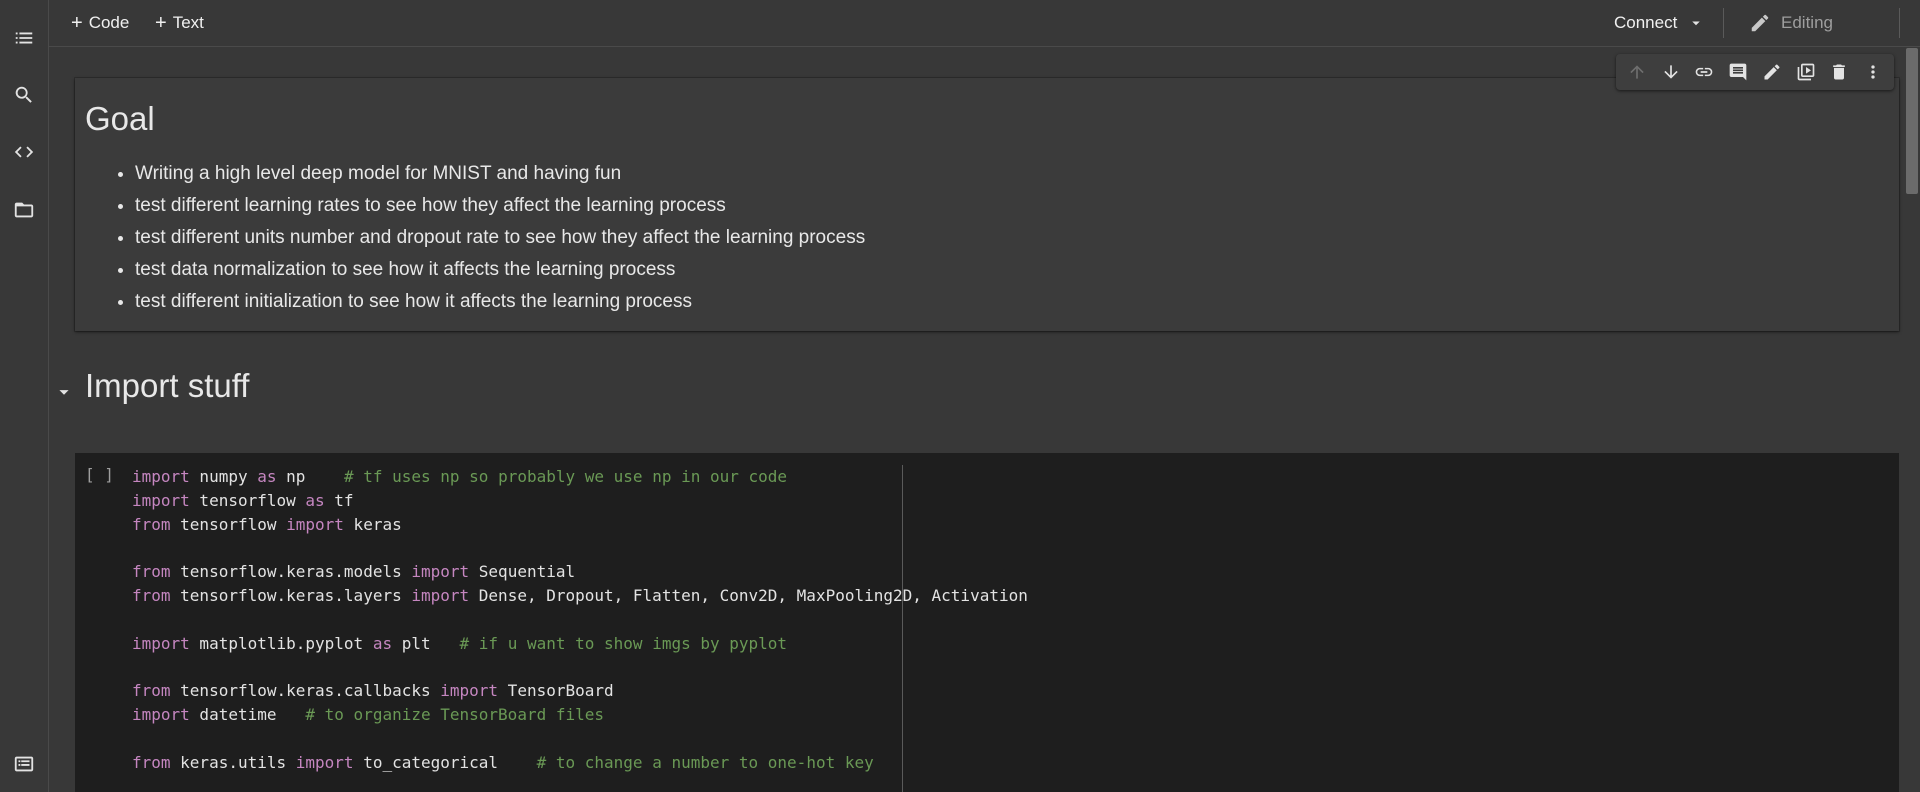  I want to click on move-up-icon, so click(1637, 72).